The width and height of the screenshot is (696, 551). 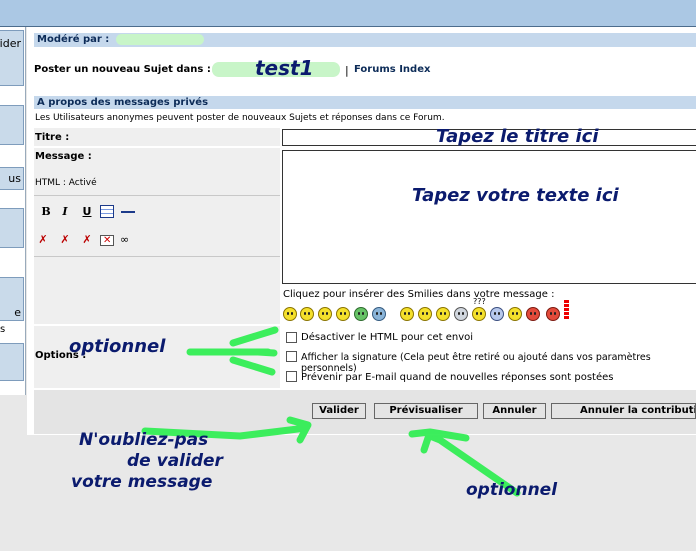 I want to click on annotation-validate-line1: N'oubliez-pas, so click(x=144, y=440).